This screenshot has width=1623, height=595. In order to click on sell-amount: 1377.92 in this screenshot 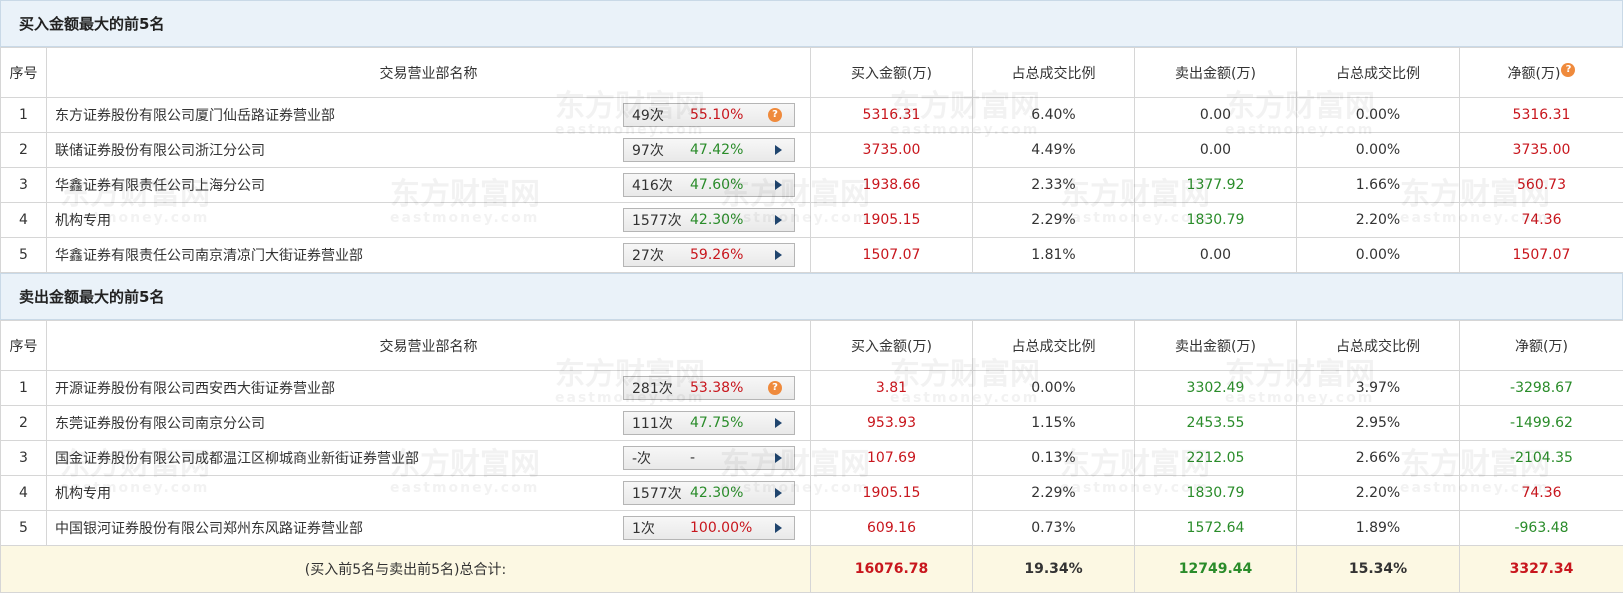, I will do `click(1215, 185)`.